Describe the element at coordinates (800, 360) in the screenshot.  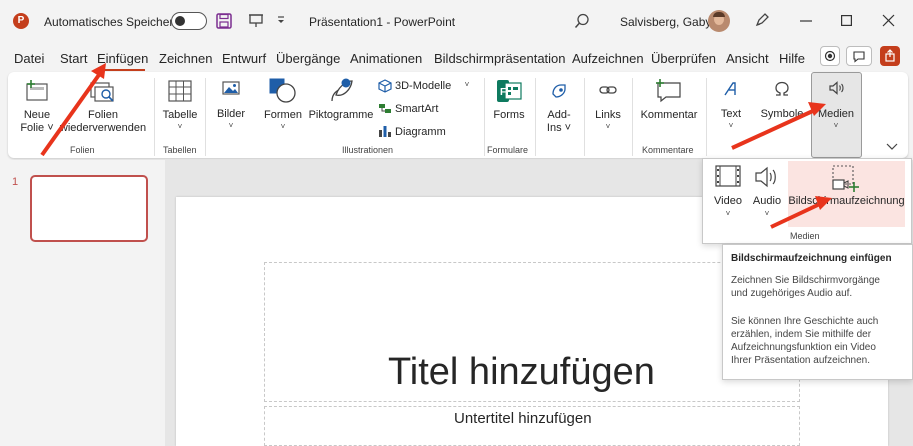
I see `tooltip-line: Ihrer Präsentation aufzeichnen.` at that location.